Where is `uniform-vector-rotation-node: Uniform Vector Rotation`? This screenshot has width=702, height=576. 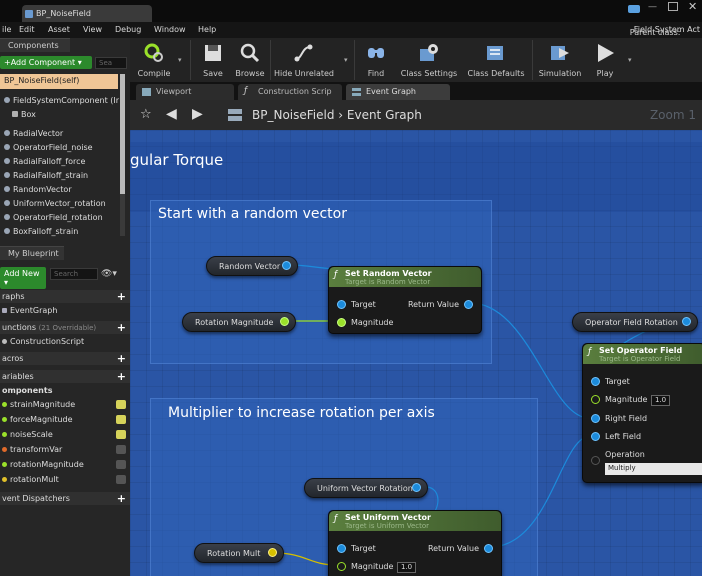 uniform-vector-rotation-node: Uniform Vector Rotation is located at coordinates (366, 488).